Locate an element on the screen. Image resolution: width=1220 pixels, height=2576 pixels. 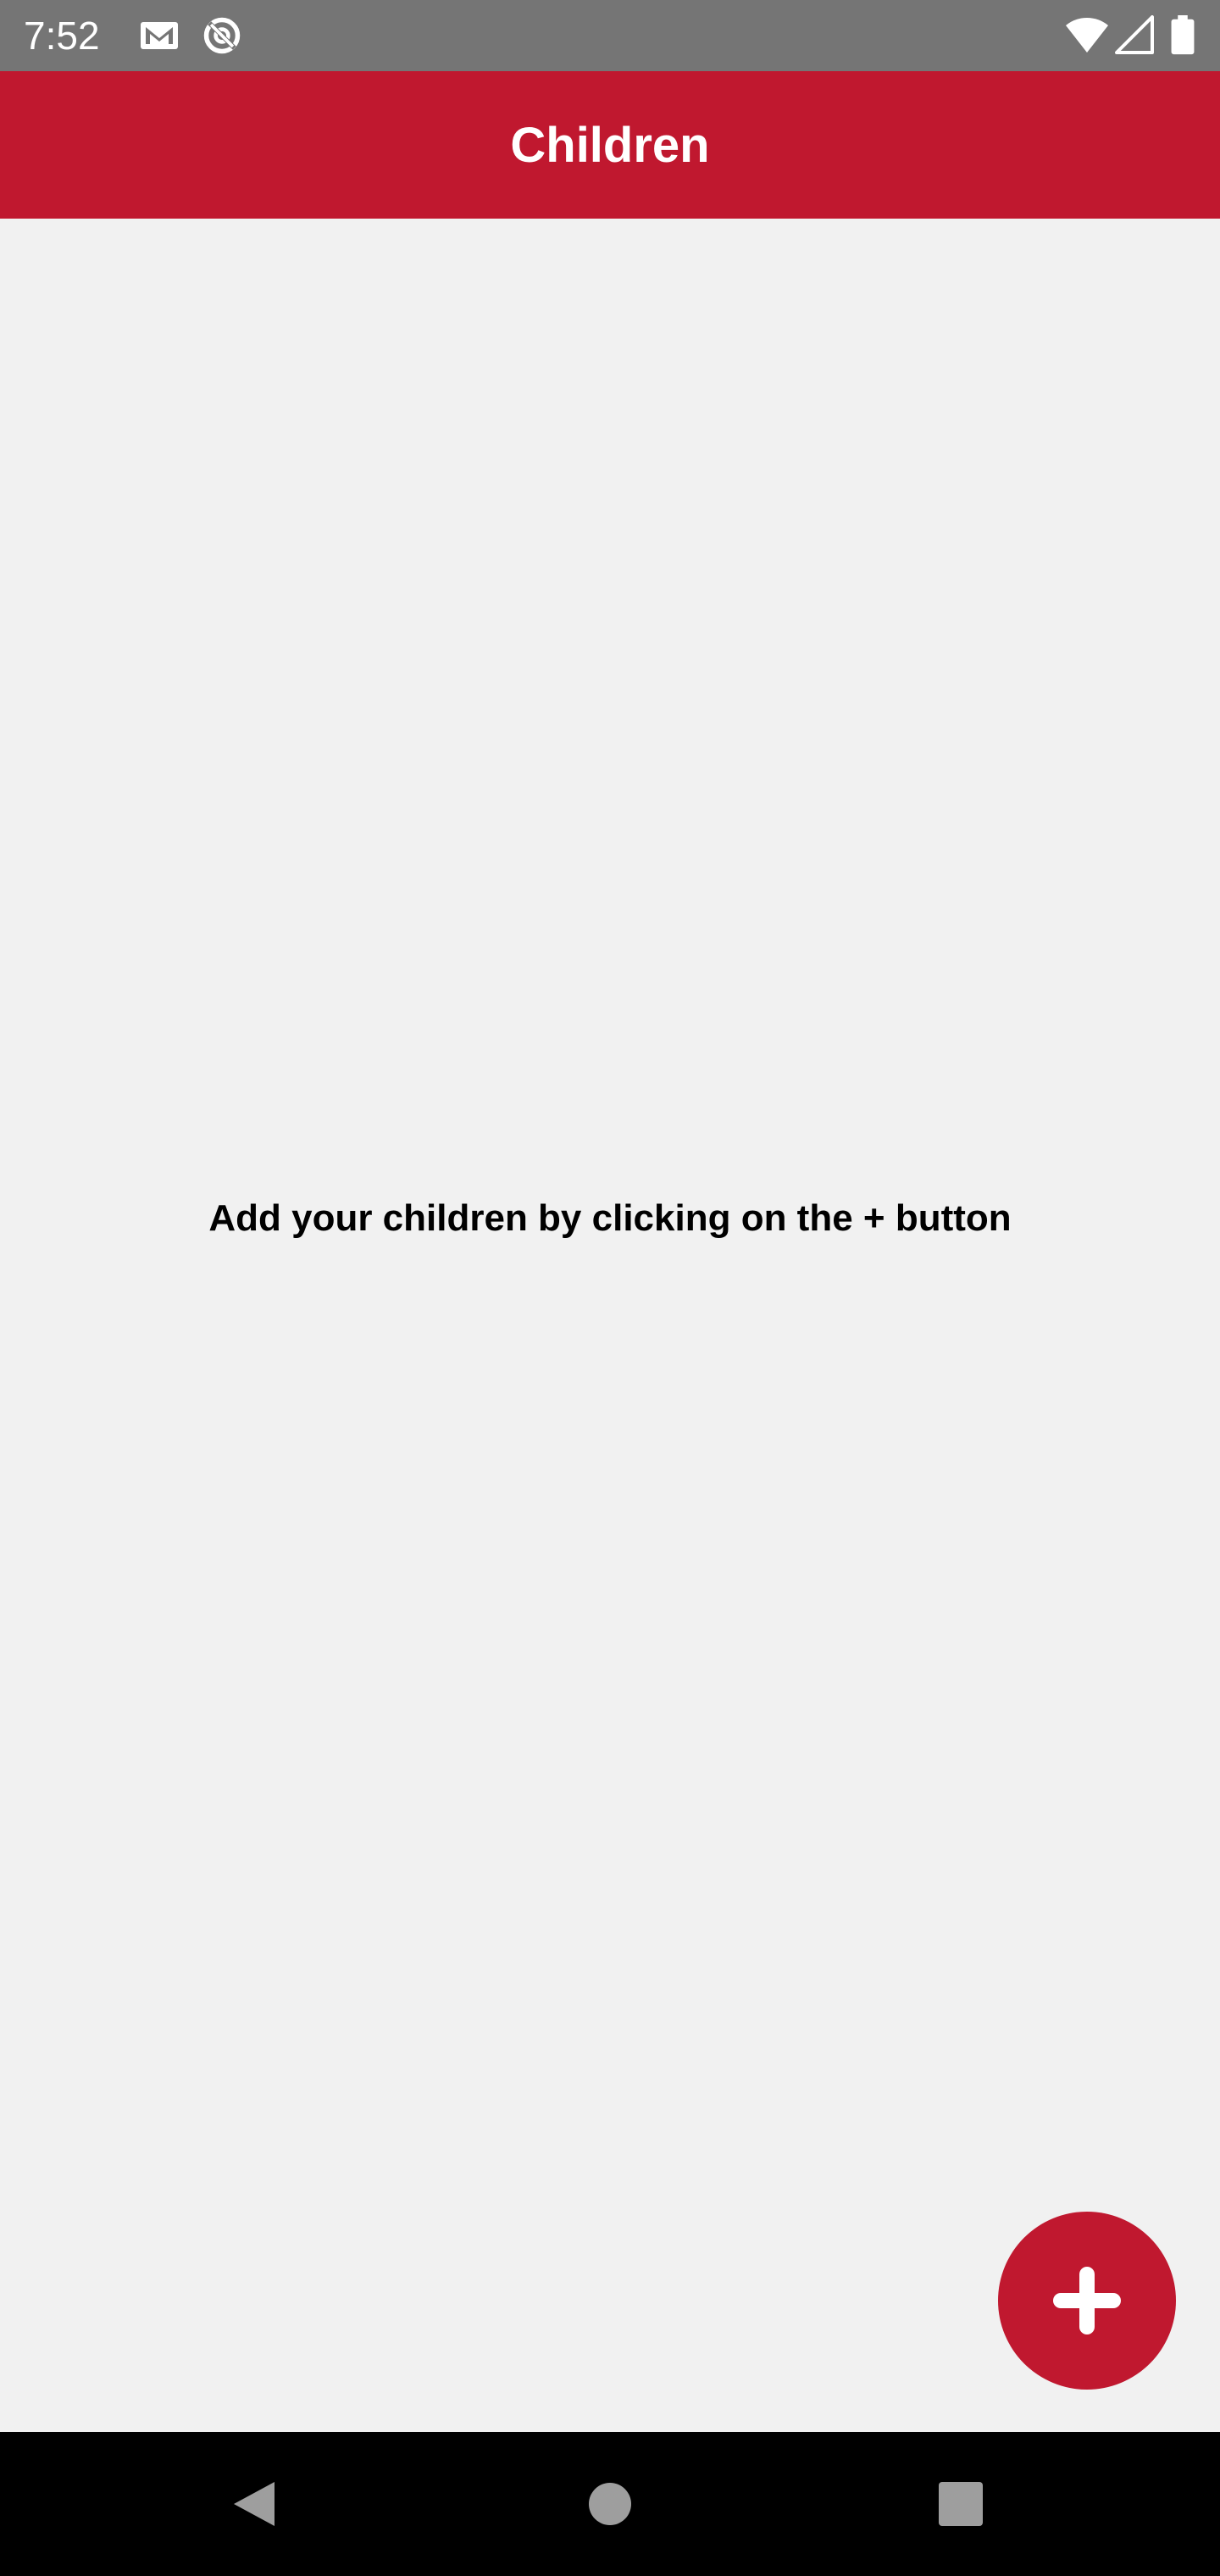
status-time: 7:52 is located at coordinates (62, 36).